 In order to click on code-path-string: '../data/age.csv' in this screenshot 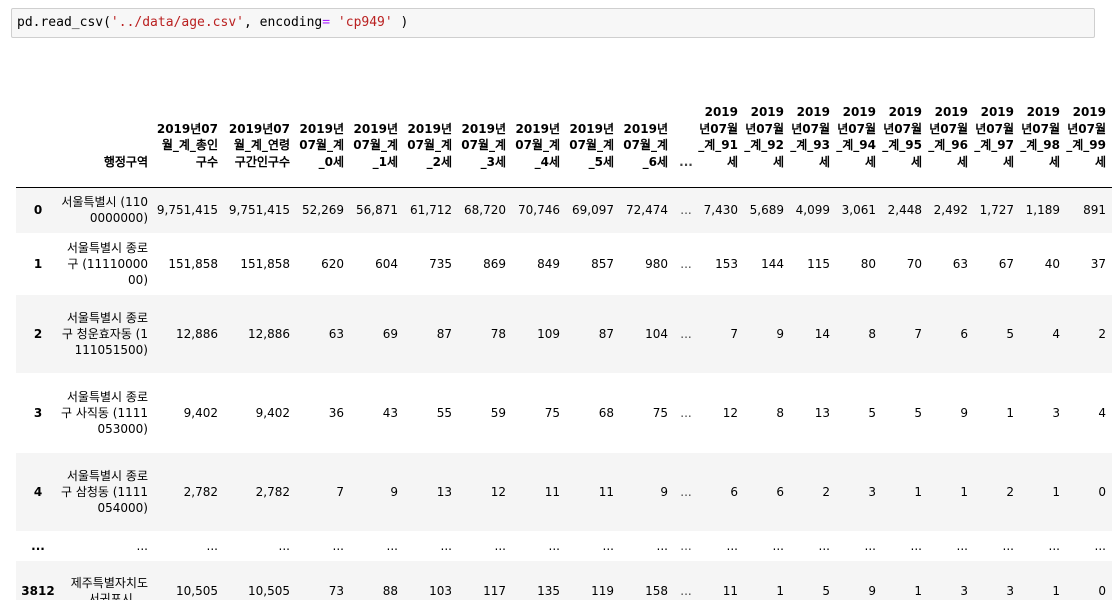, I will do `click(177, 22)`.